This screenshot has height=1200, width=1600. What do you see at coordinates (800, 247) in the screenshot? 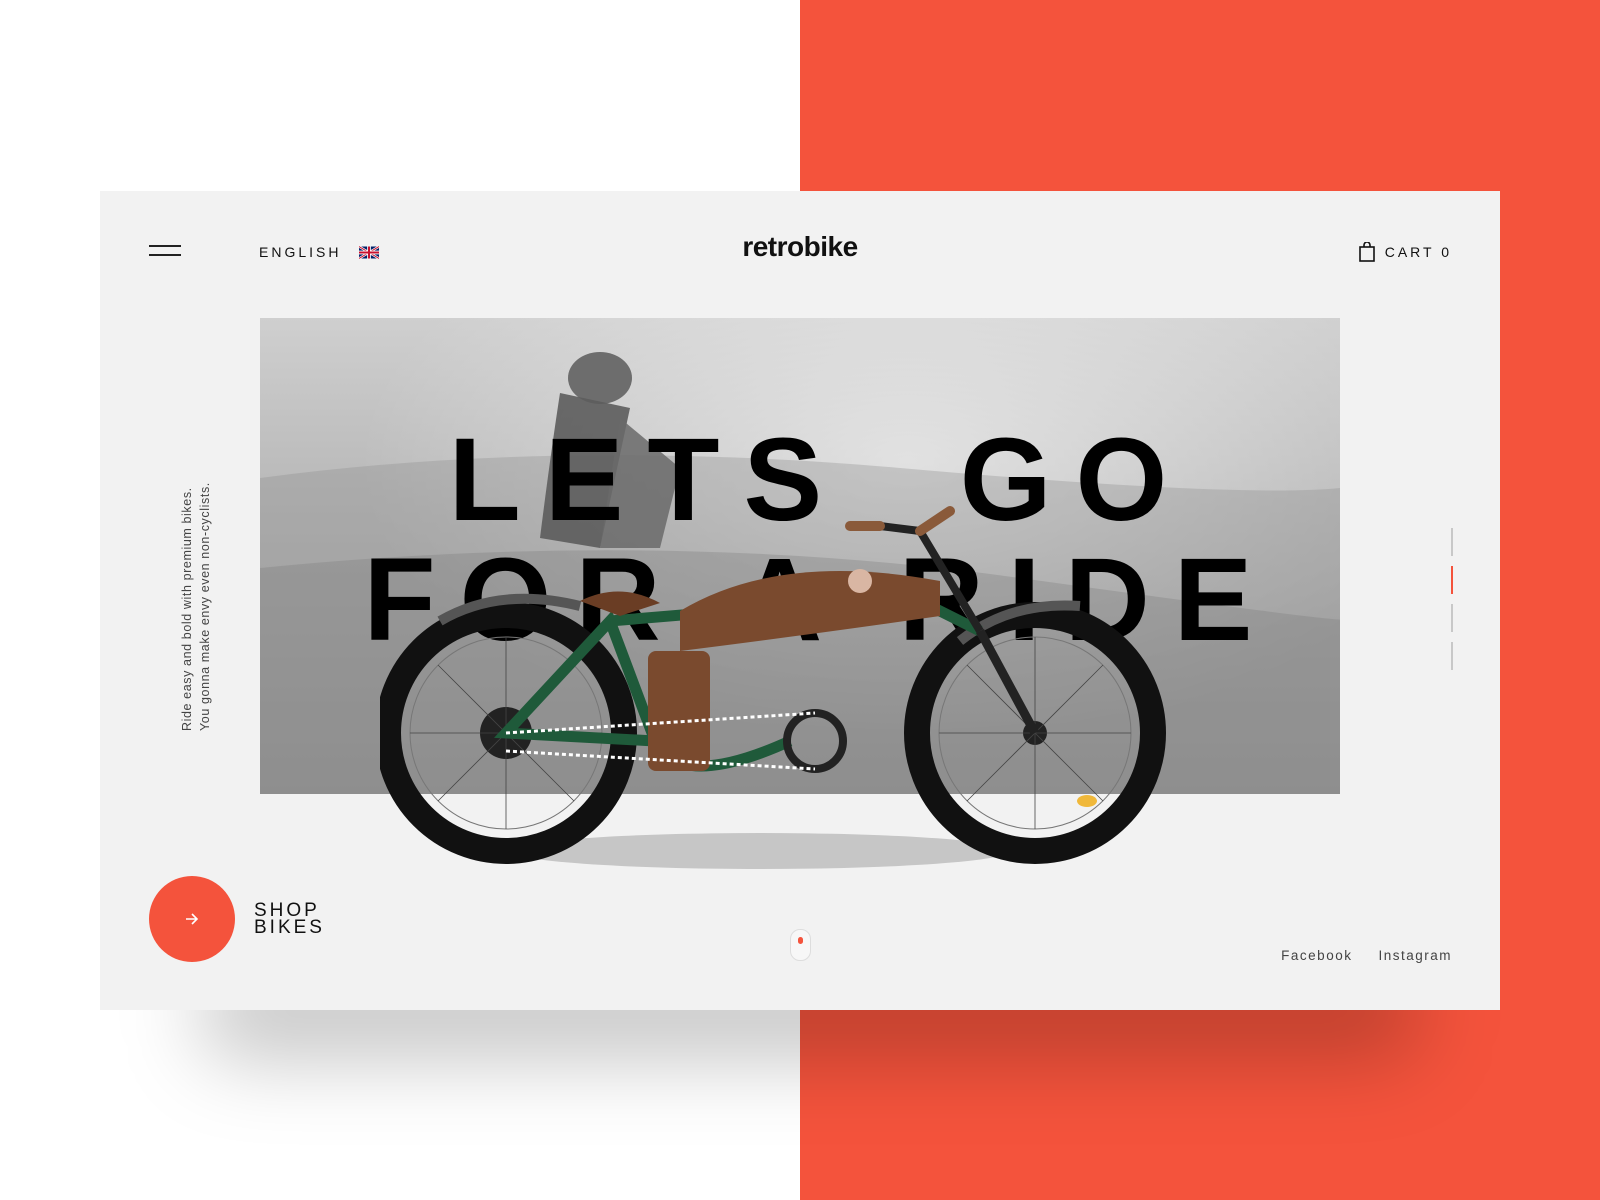
I see `brand-logo: retrobike` at bounding box center [800, 247].